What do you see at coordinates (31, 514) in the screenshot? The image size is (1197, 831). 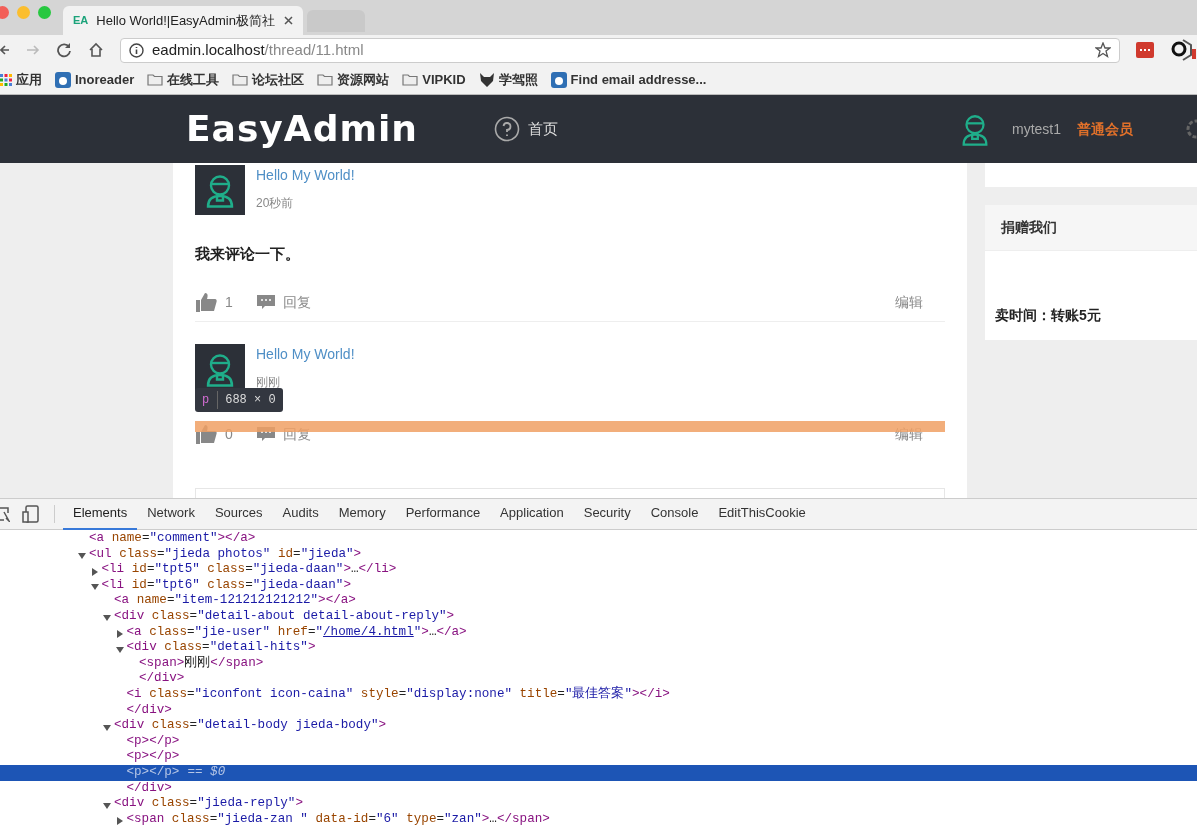 I see `device-icon` at bounding box center [31, 514].